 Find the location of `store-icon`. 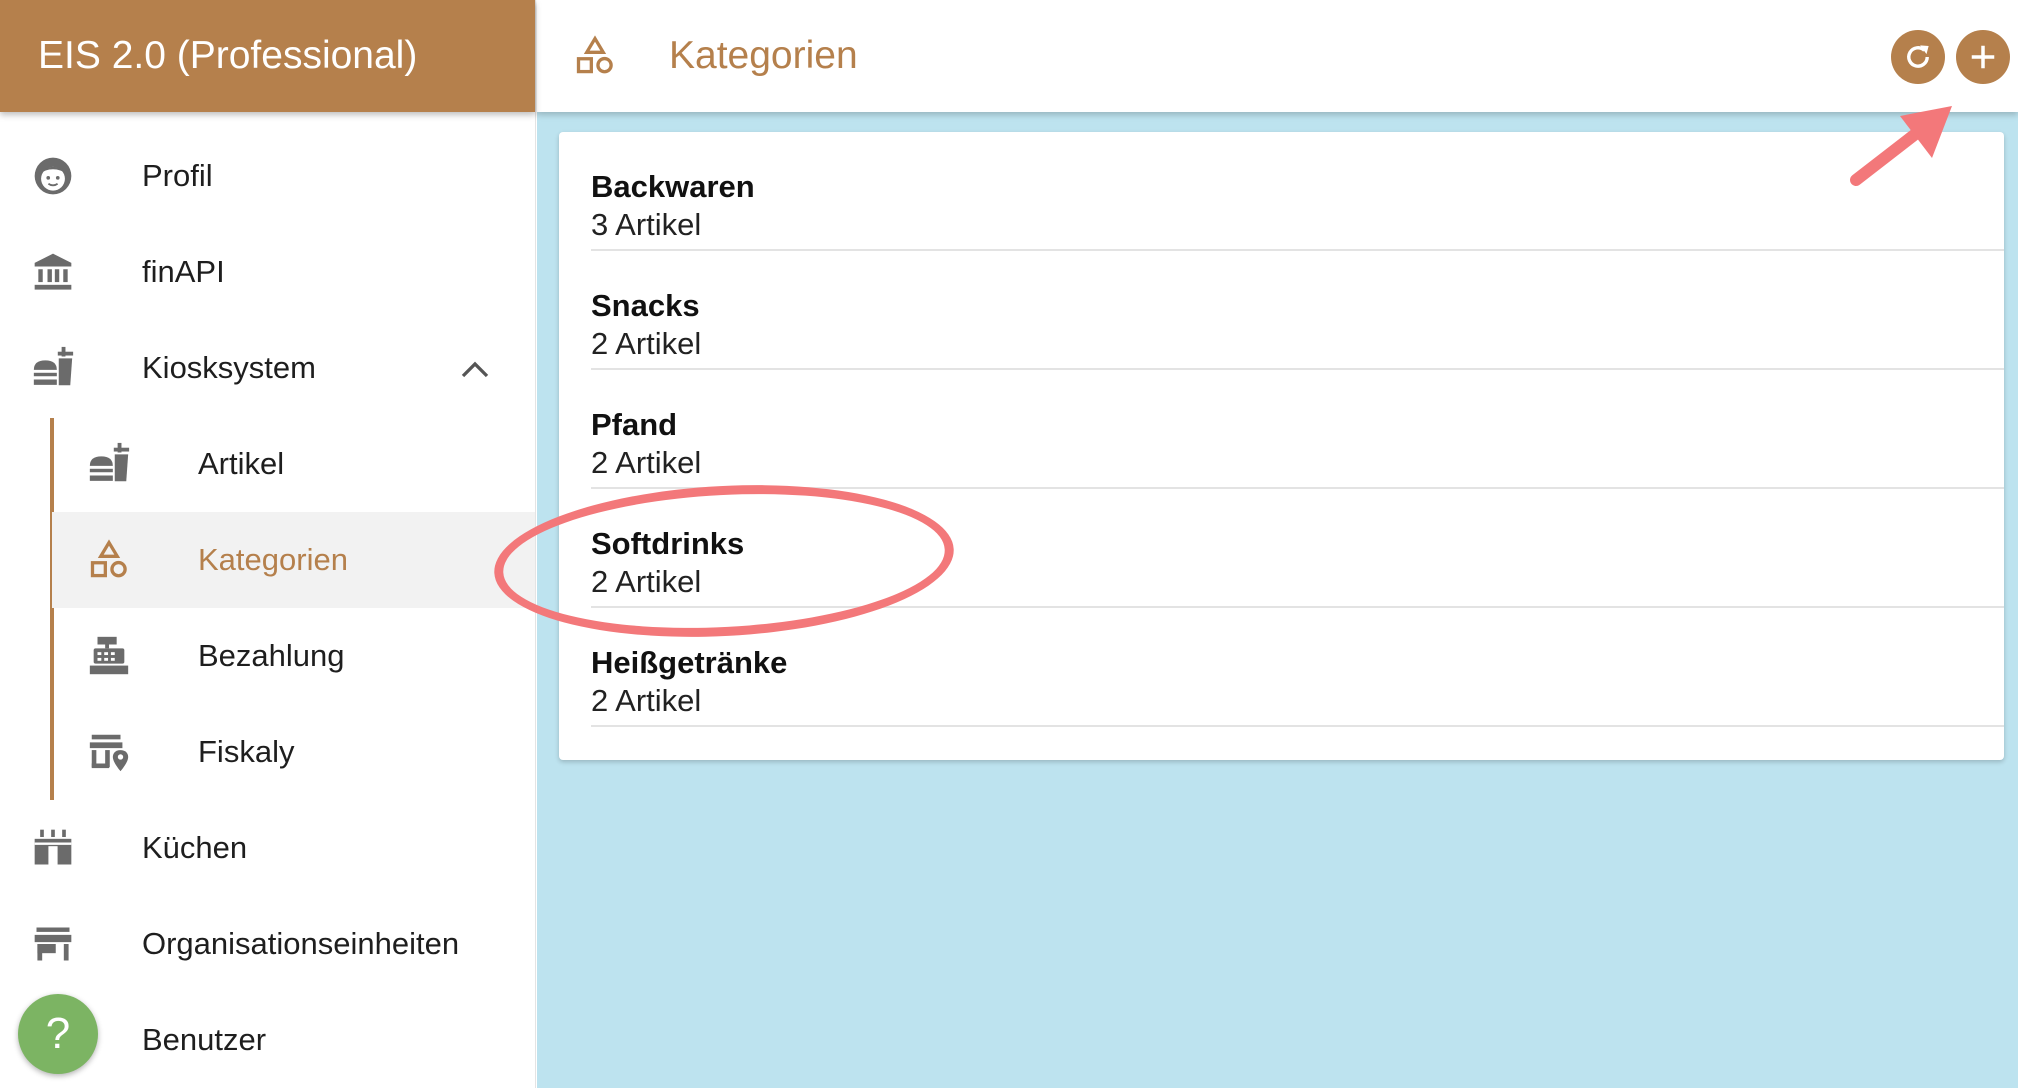

store-icon is located at coordinates (53, 944).